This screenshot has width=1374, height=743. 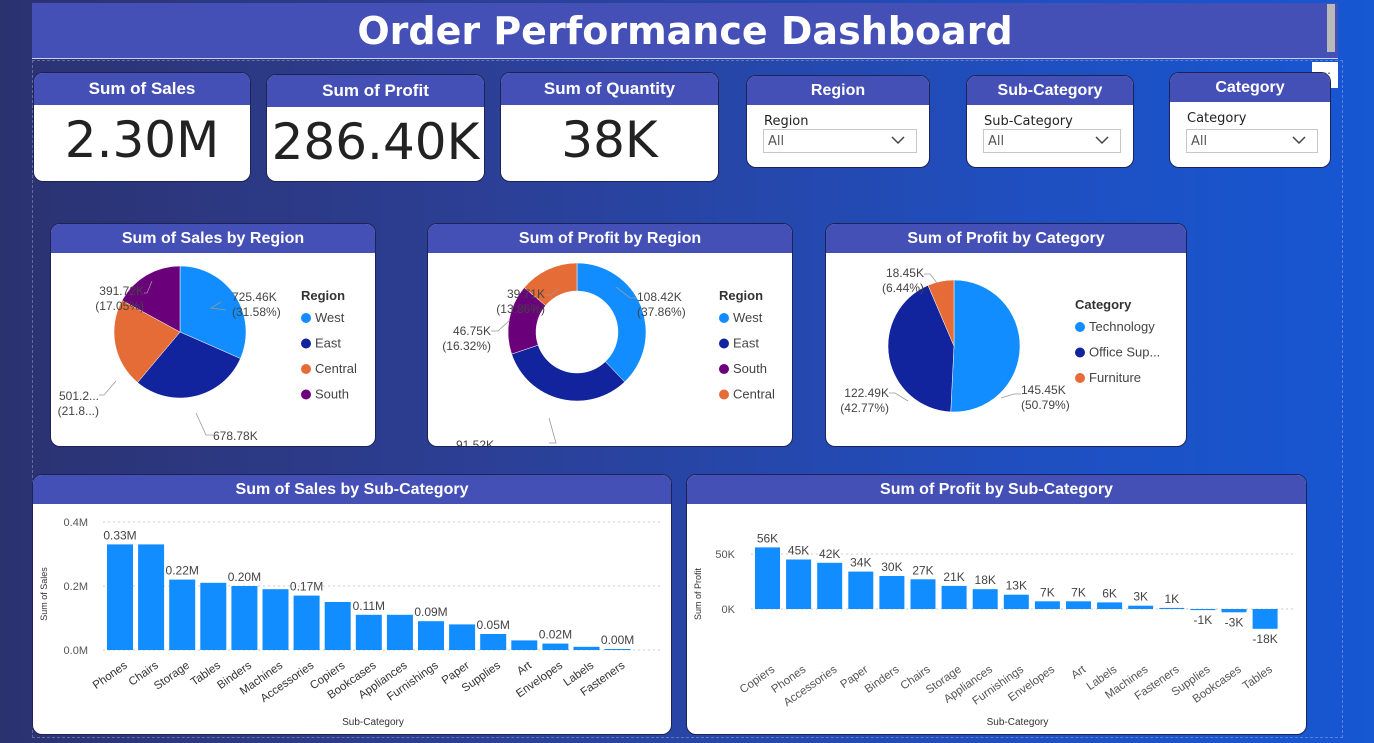 I want to click on data-label-percent: (31.58%), so click(x=256, y=312).